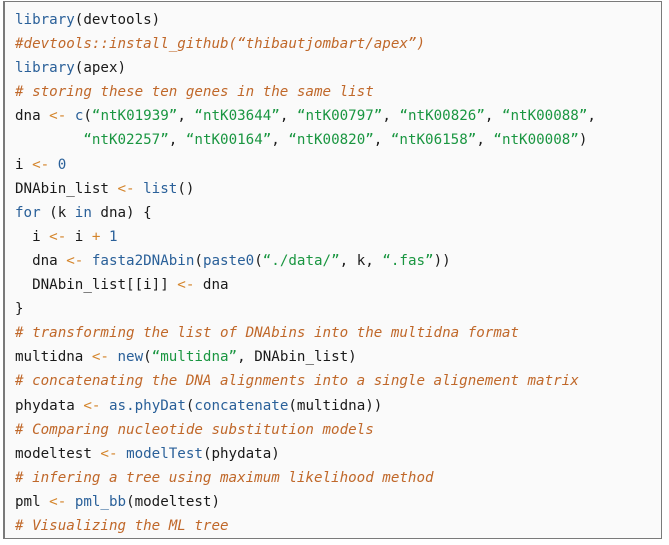  Describe the element at coordinates (53, 357) in the screenshot. I see `code-token-plain: multidna` at that location.